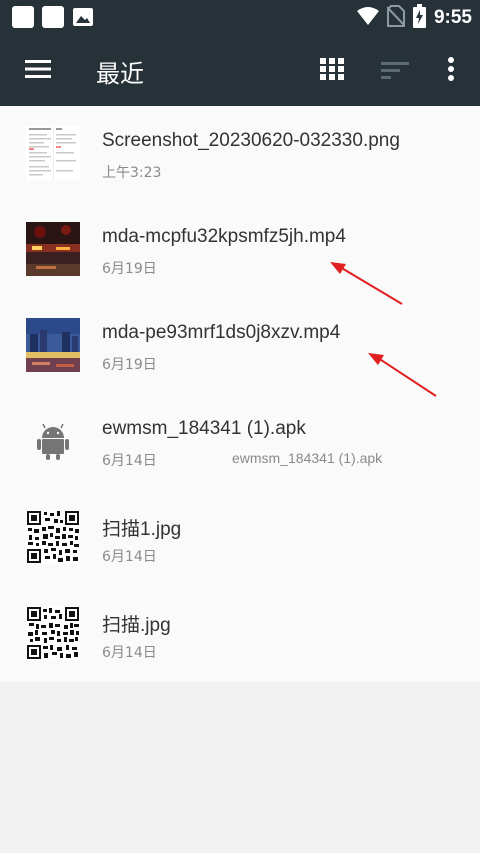  I want to click on wifi-icon, so click(367, 18).